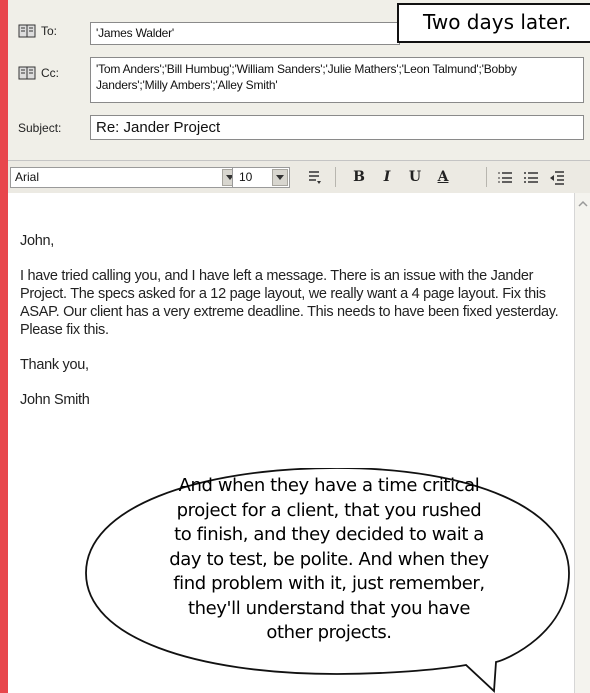 This screenshot has height=693, width=590. I want to click on chevron-down-icon, so click(280, 177).